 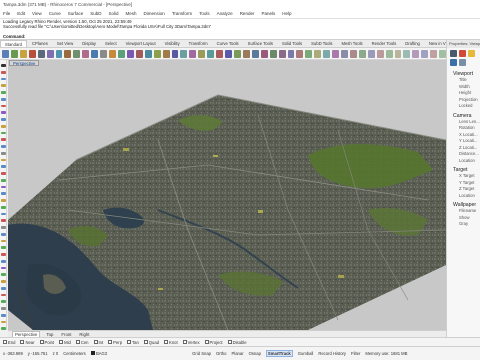 I want to click on osnap-vertex: Vertex, so click(x=191, y=342).